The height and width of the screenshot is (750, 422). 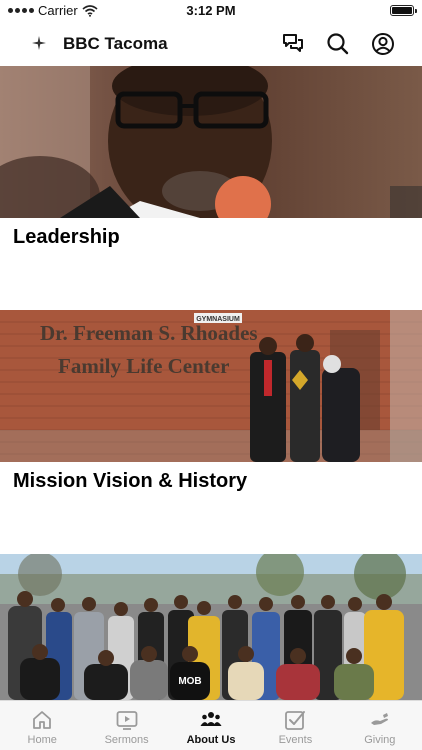 I want to click on tab-label-home: Home, so click(x=42, y=740).